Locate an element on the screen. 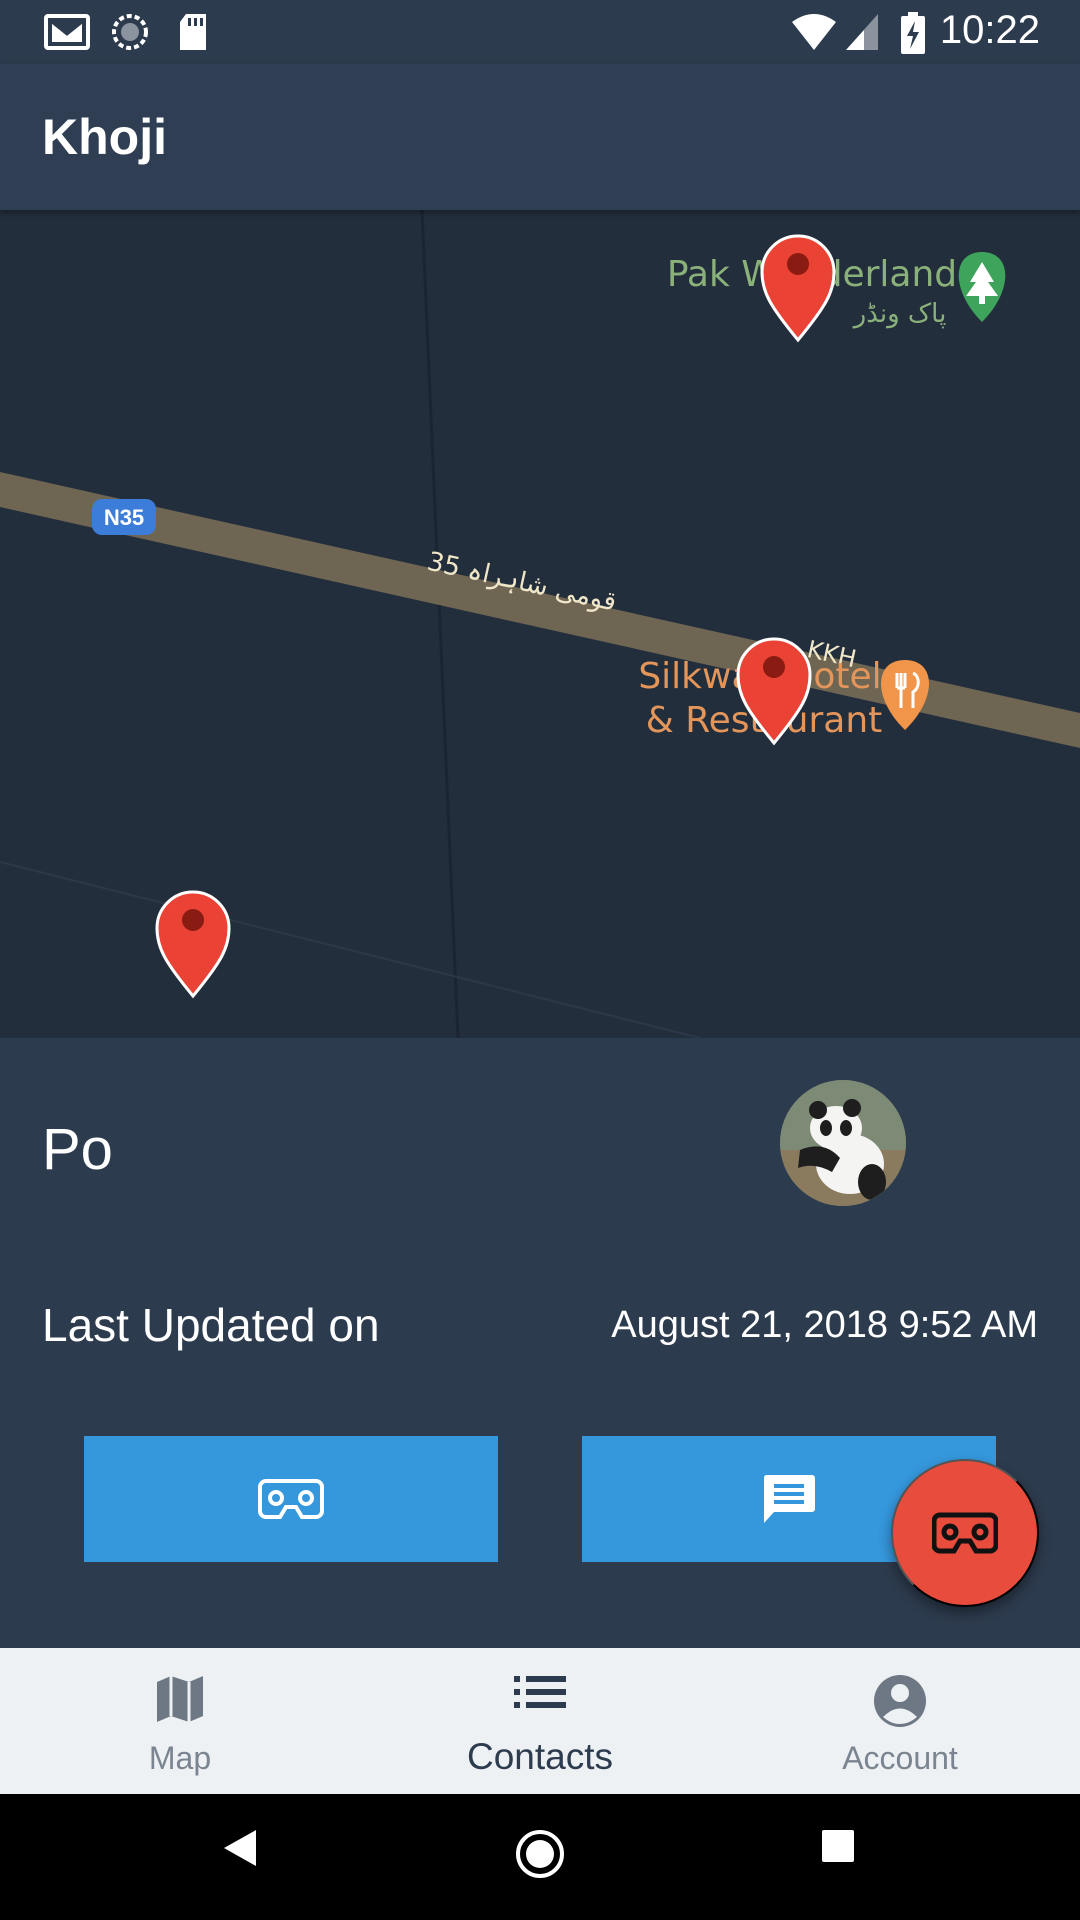 Image resolution: width=1080 pixels, height=1920 pixels. wifi-icon is located at coordinates (814, 32).